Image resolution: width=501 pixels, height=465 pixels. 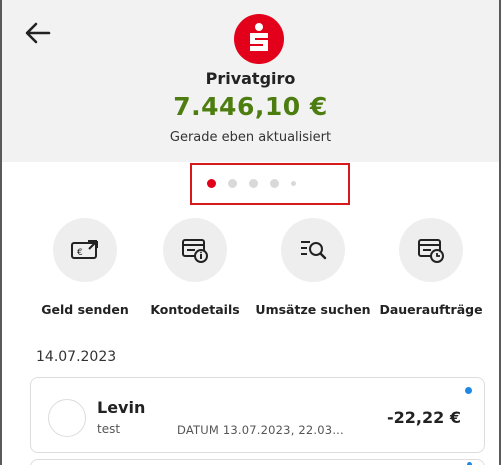 What do you see at coordinates (313, 309) in the screenshot?
I see `search-transactions-label: Umsätze suchen` at bounding box center [313, 309].